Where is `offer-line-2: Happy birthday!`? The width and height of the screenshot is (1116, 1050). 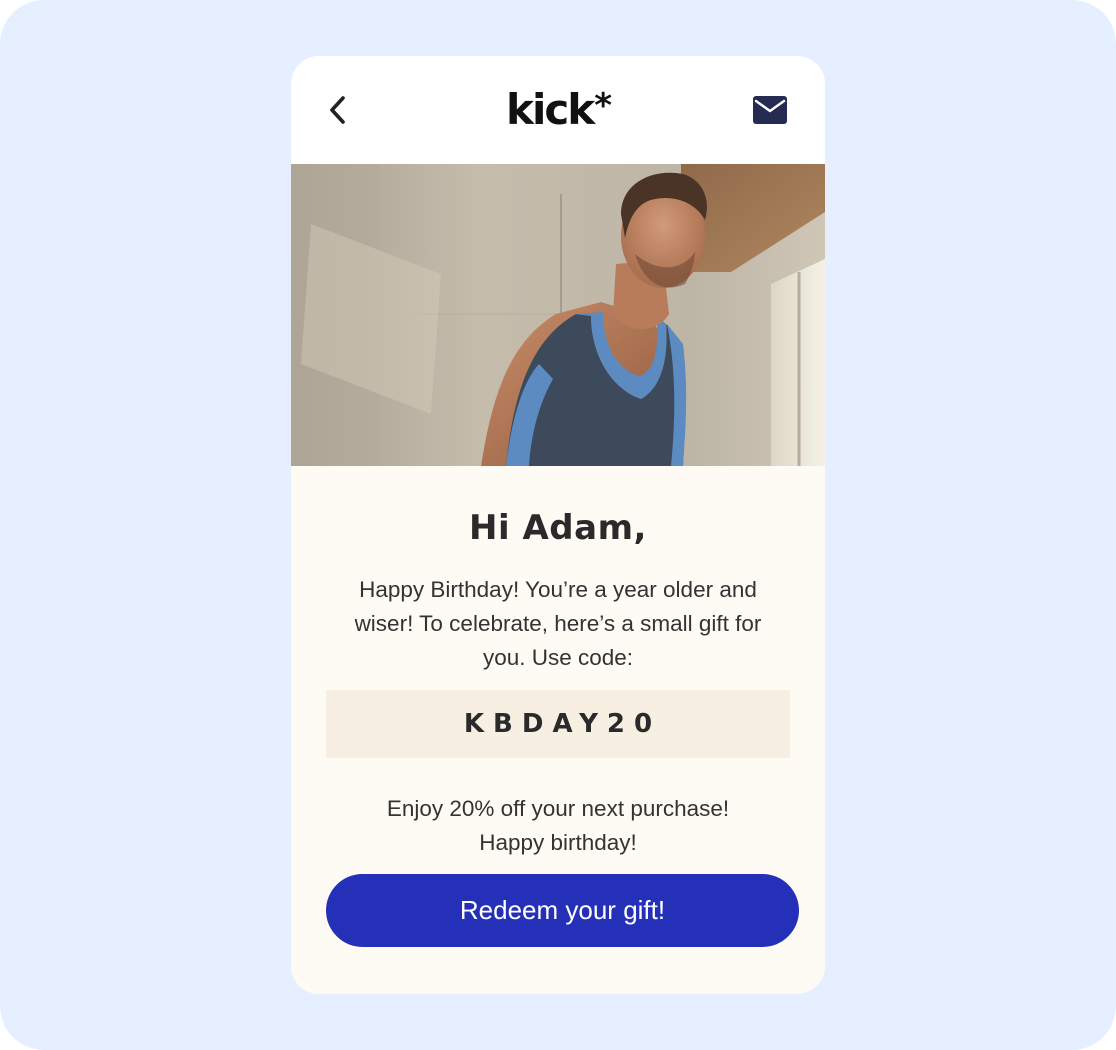
offer-line-2: Happy birthday! is located at coordinates (558, 842).